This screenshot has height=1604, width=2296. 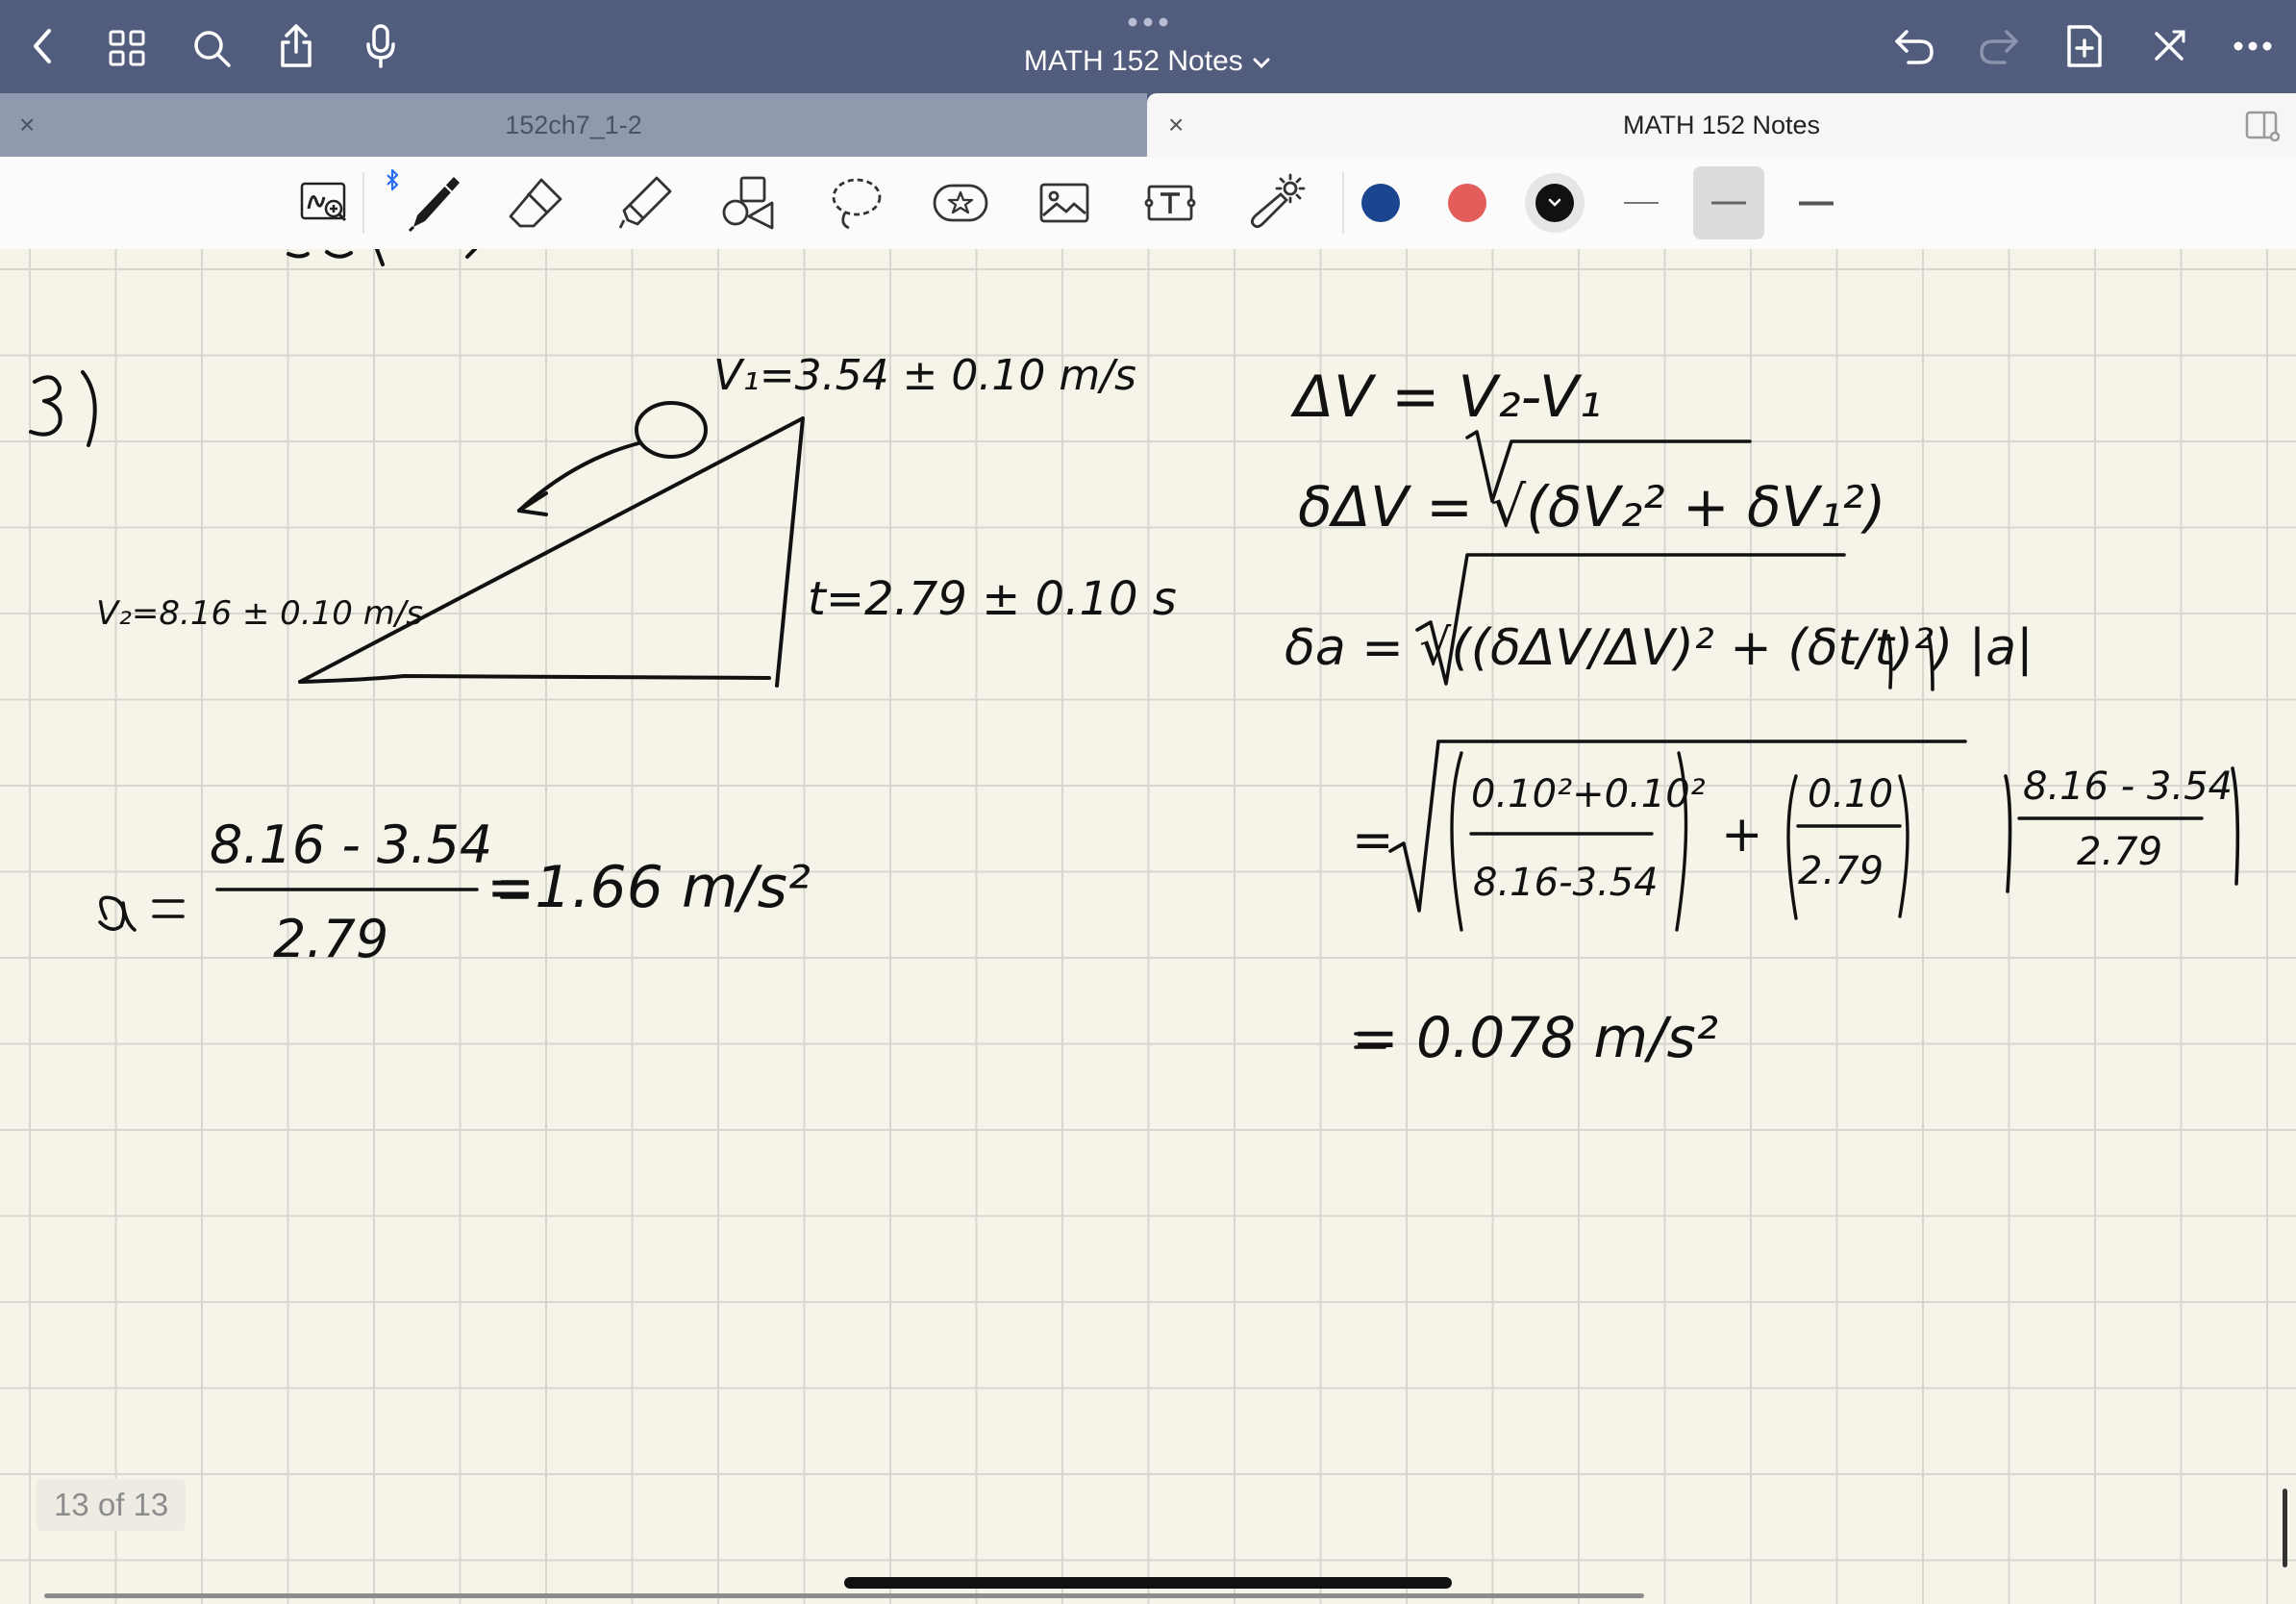 I want to click on tab-label: 152ch7_1-2, so click(x=573, y=125).